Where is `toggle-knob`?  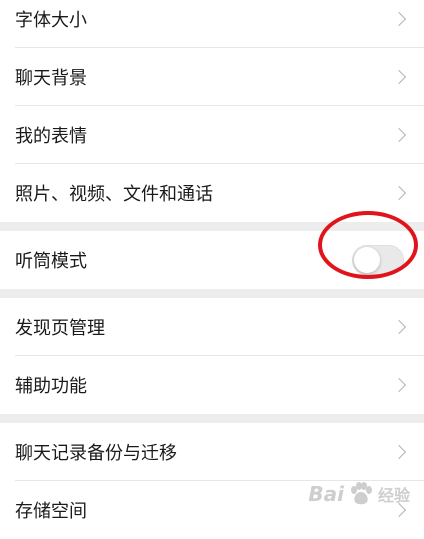
toggle-knob is located at coordinates (367, 260).